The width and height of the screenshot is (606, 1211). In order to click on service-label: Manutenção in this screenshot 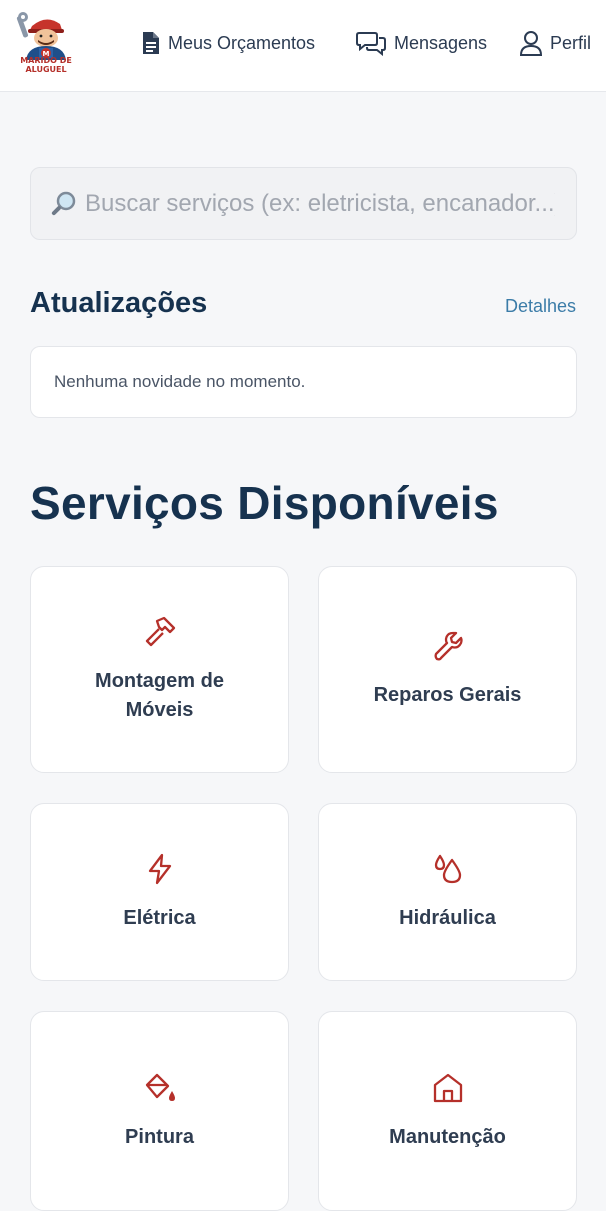, I will do `click(447, 1136)`.